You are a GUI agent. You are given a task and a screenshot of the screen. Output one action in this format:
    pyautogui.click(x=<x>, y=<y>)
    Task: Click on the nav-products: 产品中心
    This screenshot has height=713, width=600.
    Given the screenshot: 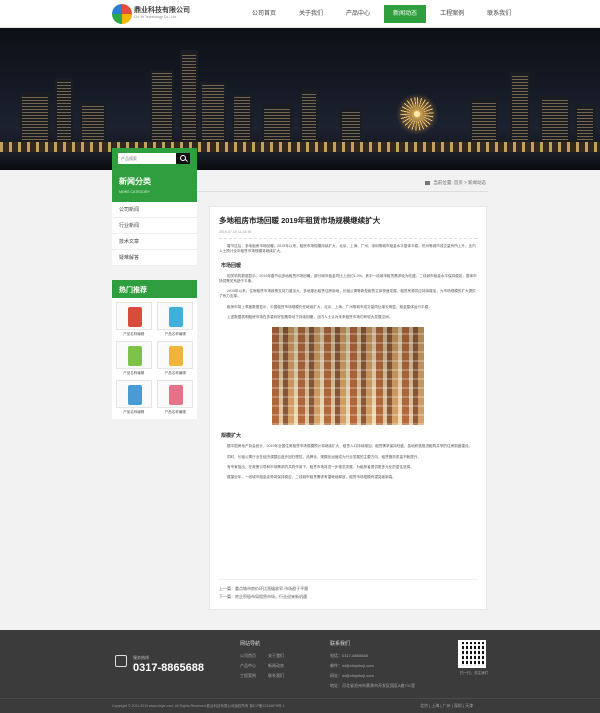 What is the action you would take?
    pyautogui.click(x=358, y=14)
    